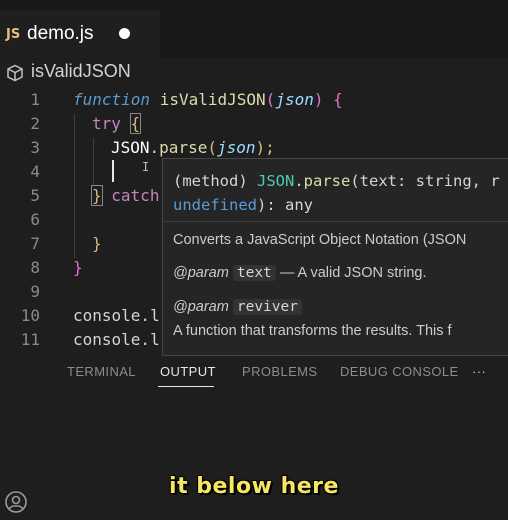  Describe the element at coordinates (60, 33) in the screenshot. I see `tab-filename: demo.js` at that location.